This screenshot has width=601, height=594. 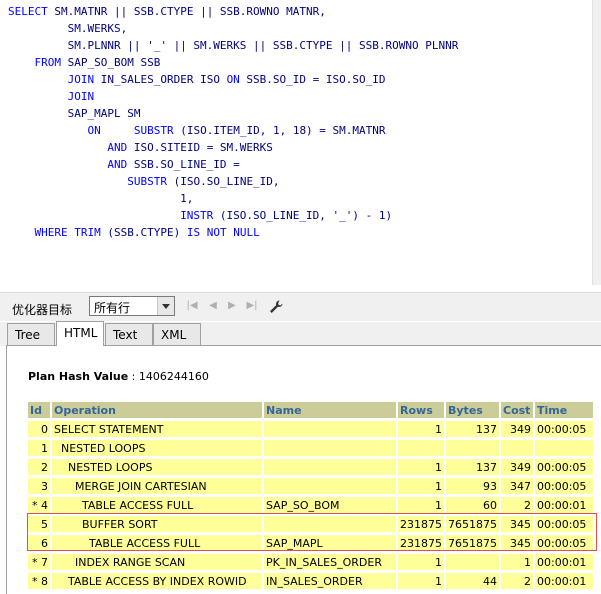 I want to click on header-name: Name, so click(x=330, y=410).